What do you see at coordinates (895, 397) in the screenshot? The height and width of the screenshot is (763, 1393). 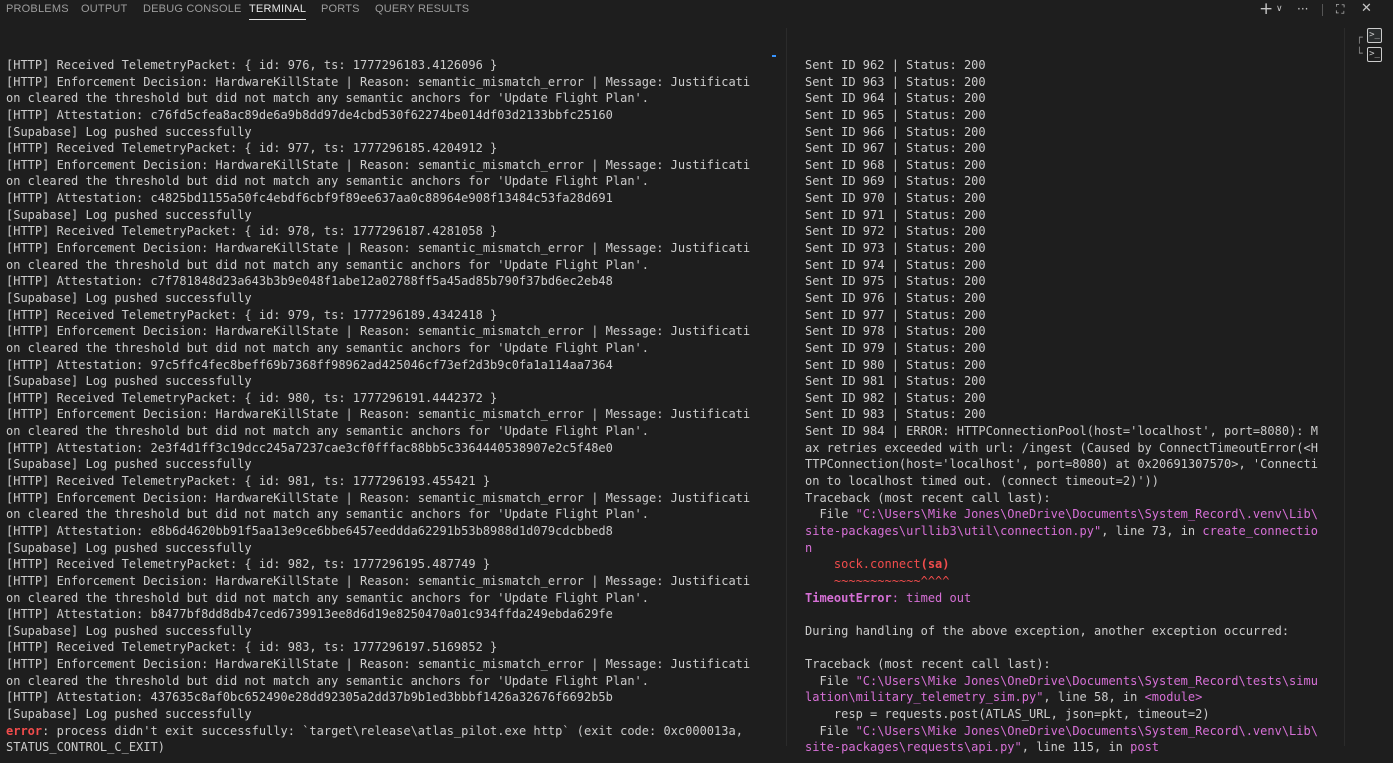 I see `status-line: Sent ID 982 | Status: 200` at bounding box center [895, 397].